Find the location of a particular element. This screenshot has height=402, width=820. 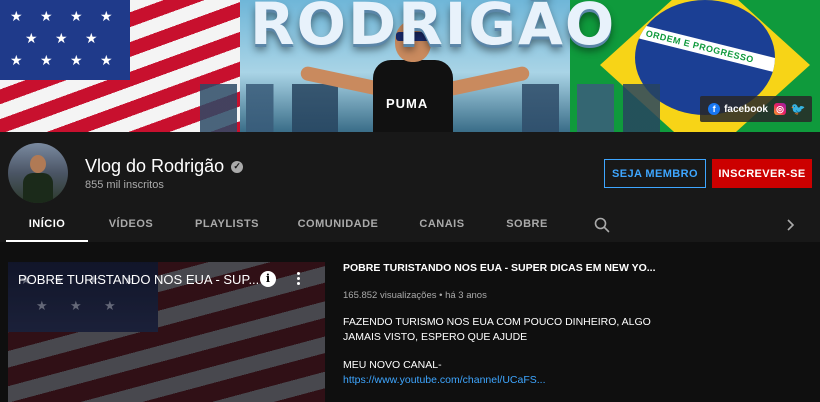

join-member-button: SEJA MEMBRO is located at coordinates (655, 173).